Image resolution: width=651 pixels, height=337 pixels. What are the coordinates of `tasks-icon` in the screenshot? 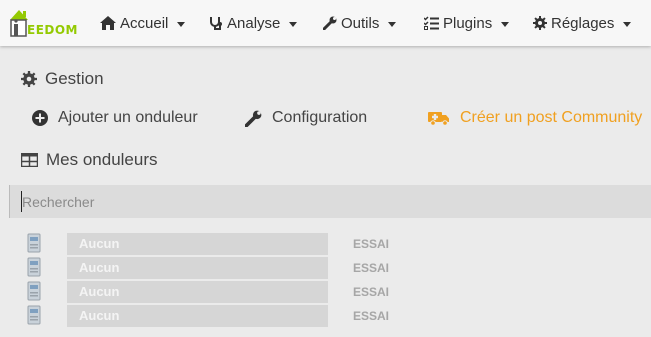 It's located at (431, 23).